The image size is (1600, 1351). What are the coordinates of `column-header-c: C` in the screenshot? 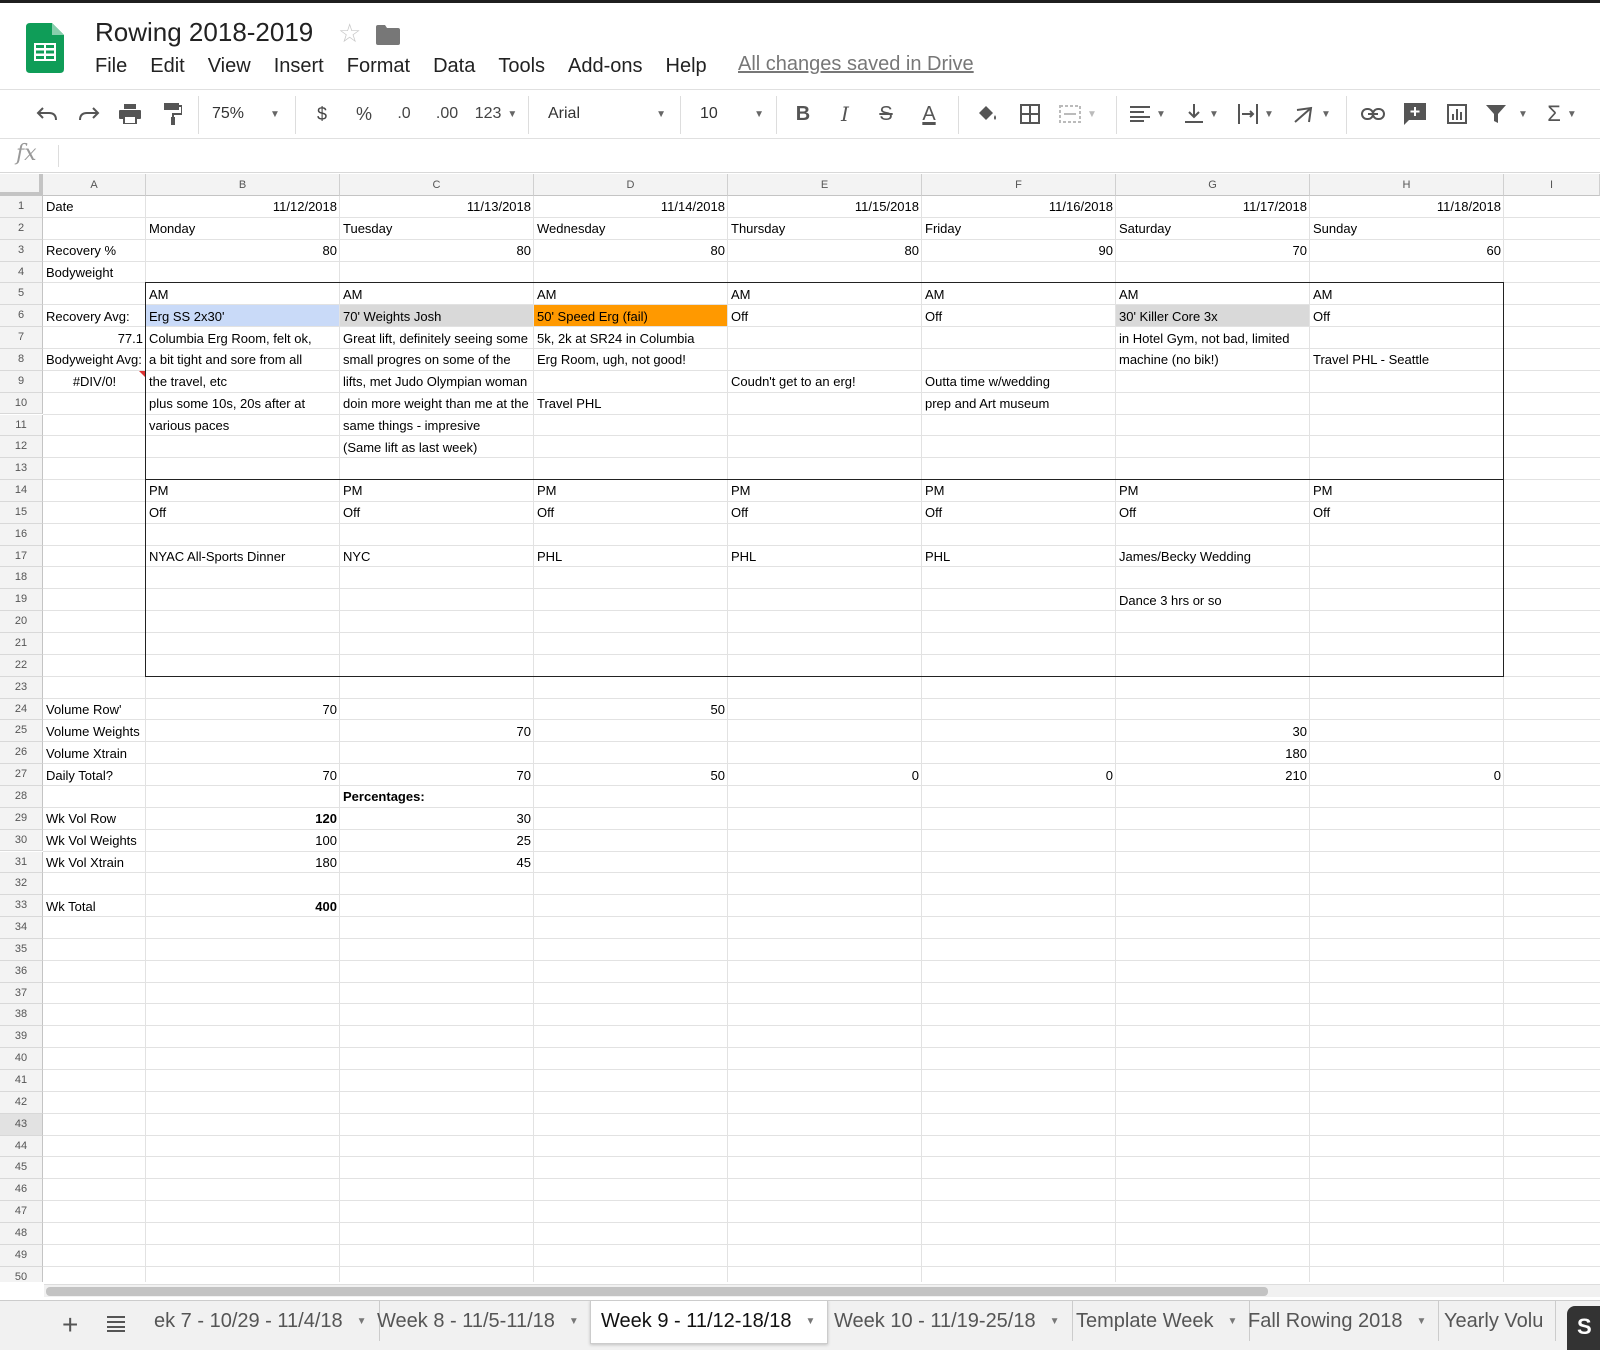 It's located at (437, 185).